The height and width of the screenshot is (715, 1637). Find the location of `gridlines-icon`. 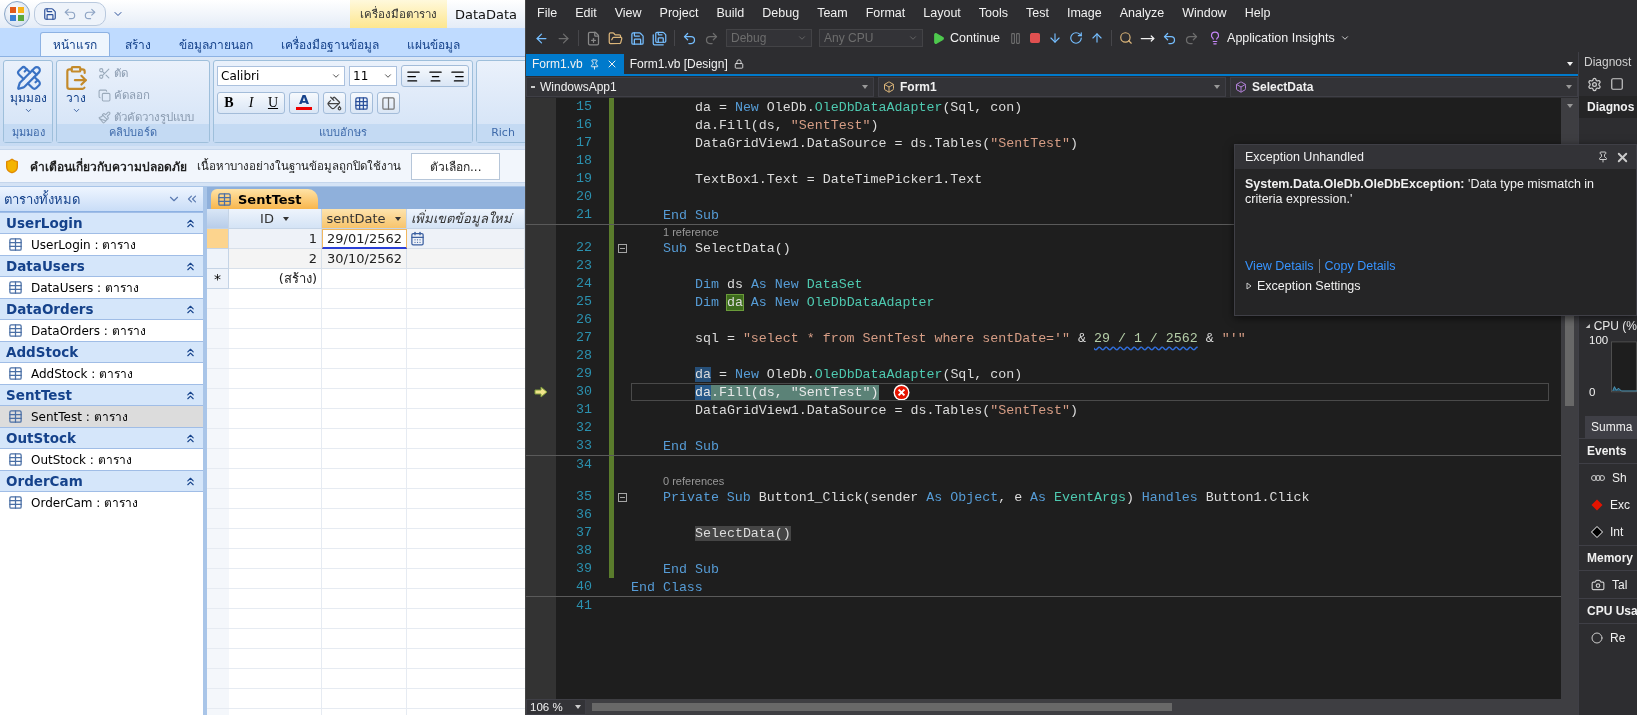

gridlines-icon is located at coordinates (361, 103).